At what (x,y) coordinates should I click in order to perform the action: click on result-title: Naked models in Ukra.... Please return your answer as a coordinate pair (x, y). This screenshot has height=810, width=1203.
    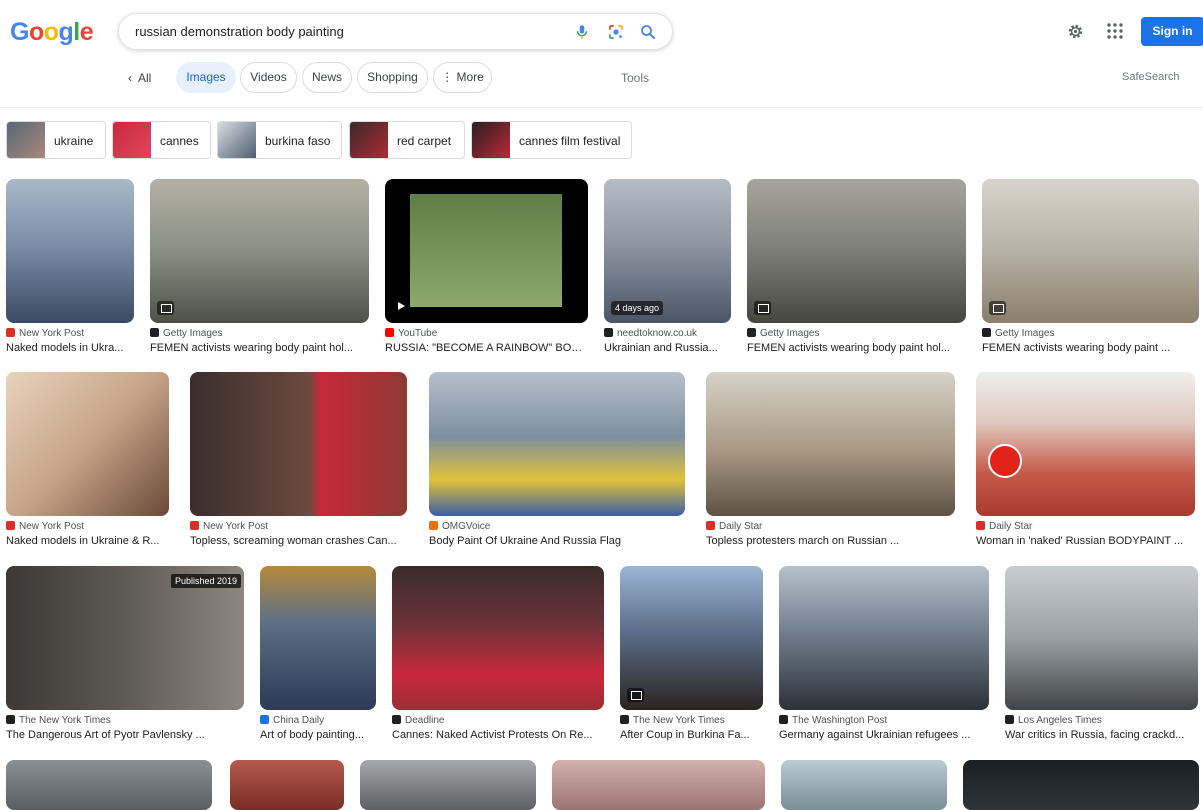
    Looking at the image, I should click on (70, 348).